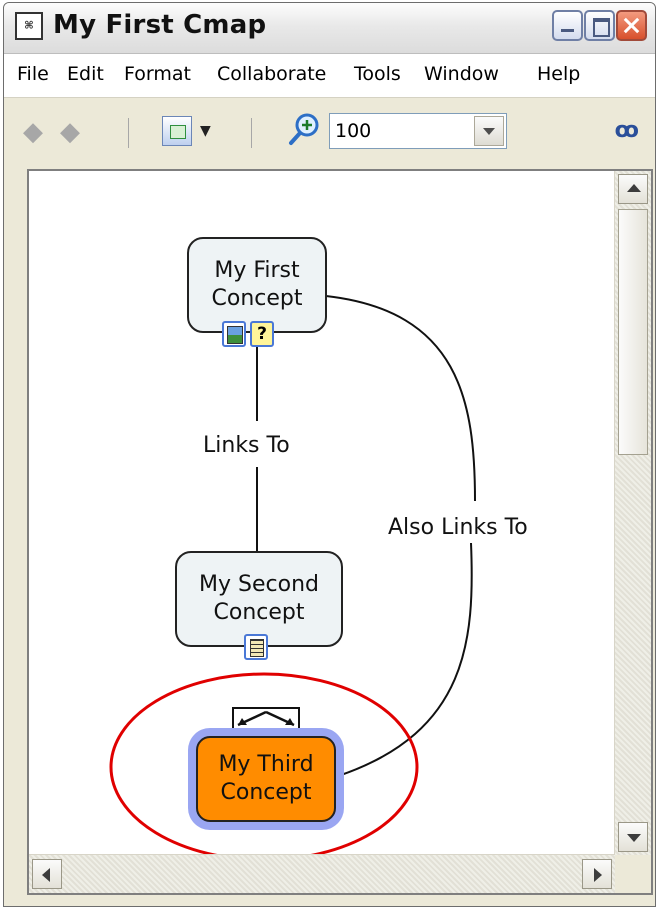  Describe the element at coordinates (271, 74) in the screenshot. I see `menu-collaborate: Collaborate` at that location.